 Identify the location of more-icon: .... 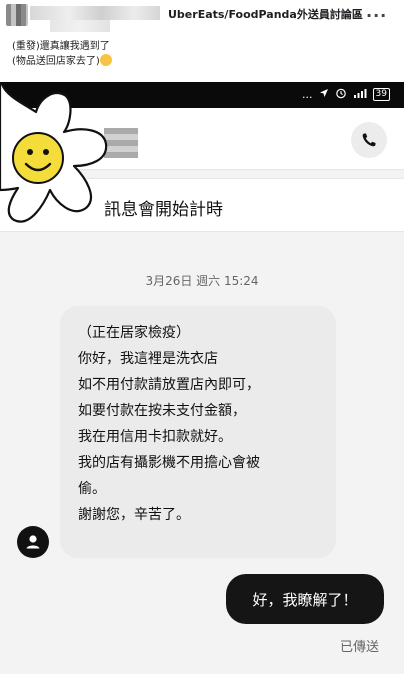
(376, 11).